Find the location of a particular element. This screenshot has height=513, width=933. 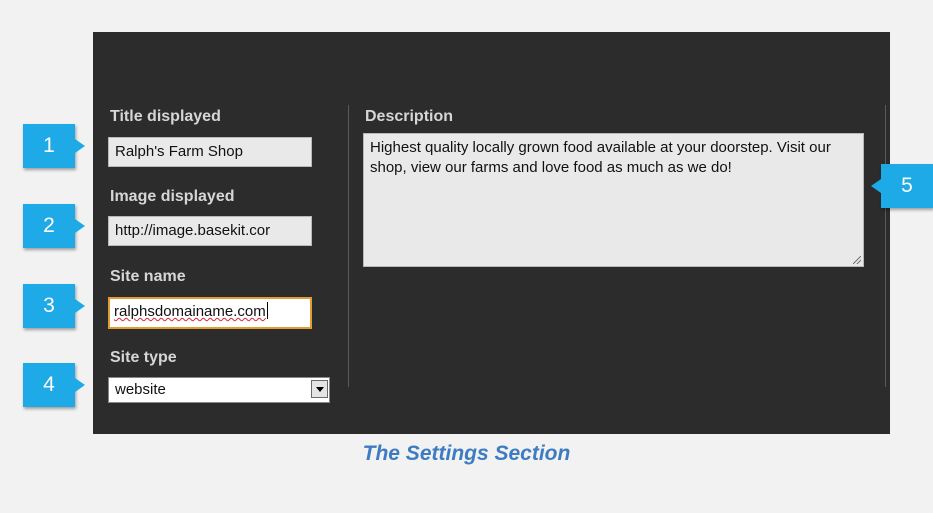

callout-5: 5 is located at coordinates (902, 186).